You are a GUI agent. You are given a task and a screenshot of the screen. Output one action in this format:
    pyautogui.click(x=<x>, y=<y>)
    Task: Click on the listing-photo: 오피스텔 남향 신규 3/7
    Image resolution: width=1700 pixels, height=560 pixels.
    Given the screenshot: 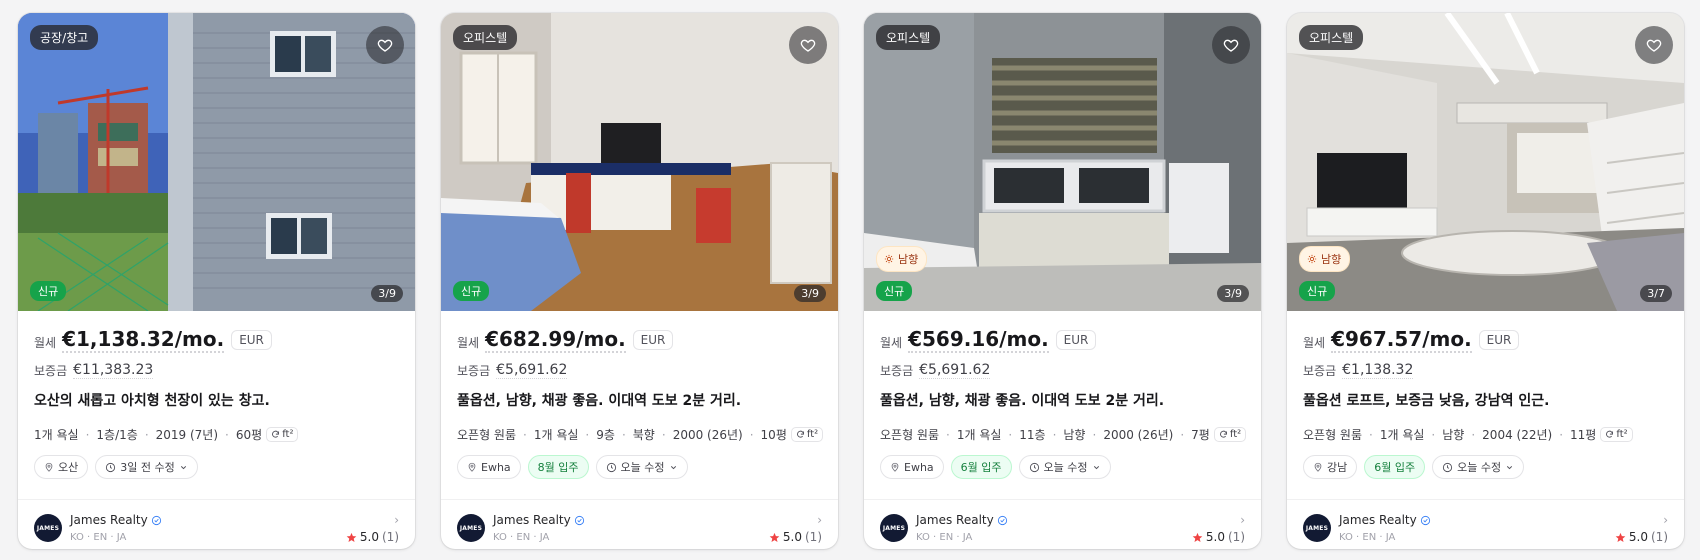 What is the action you would take?
    pyautogui.click(x=1485, y=162)
    